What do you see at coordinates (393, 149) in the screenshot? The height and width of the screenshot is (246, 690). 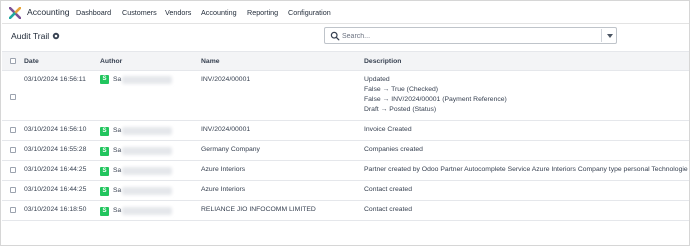 I see `row-description: Companies created` at bounding box center [393, 149].